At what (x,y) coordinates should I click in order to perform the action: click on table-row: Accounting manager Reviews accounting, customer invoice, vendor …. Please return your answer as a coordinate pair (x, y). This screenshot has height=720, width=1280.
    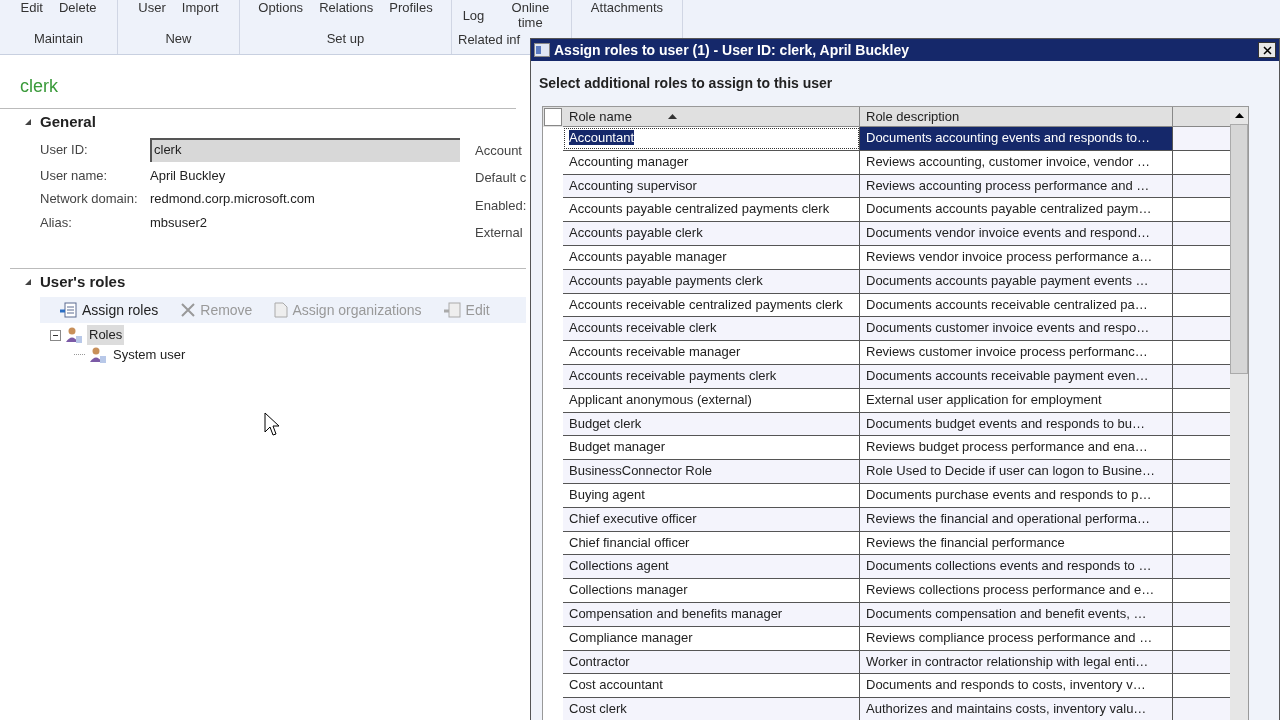
    Looking at the image, I should click on (896, 162).